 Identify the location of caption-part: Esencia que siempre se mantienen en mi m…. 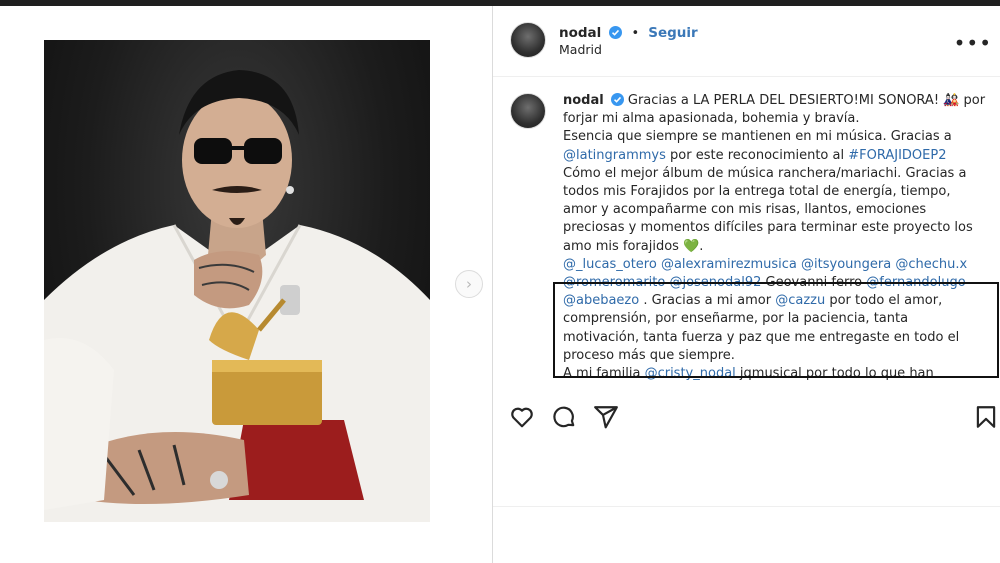
(757, 137).